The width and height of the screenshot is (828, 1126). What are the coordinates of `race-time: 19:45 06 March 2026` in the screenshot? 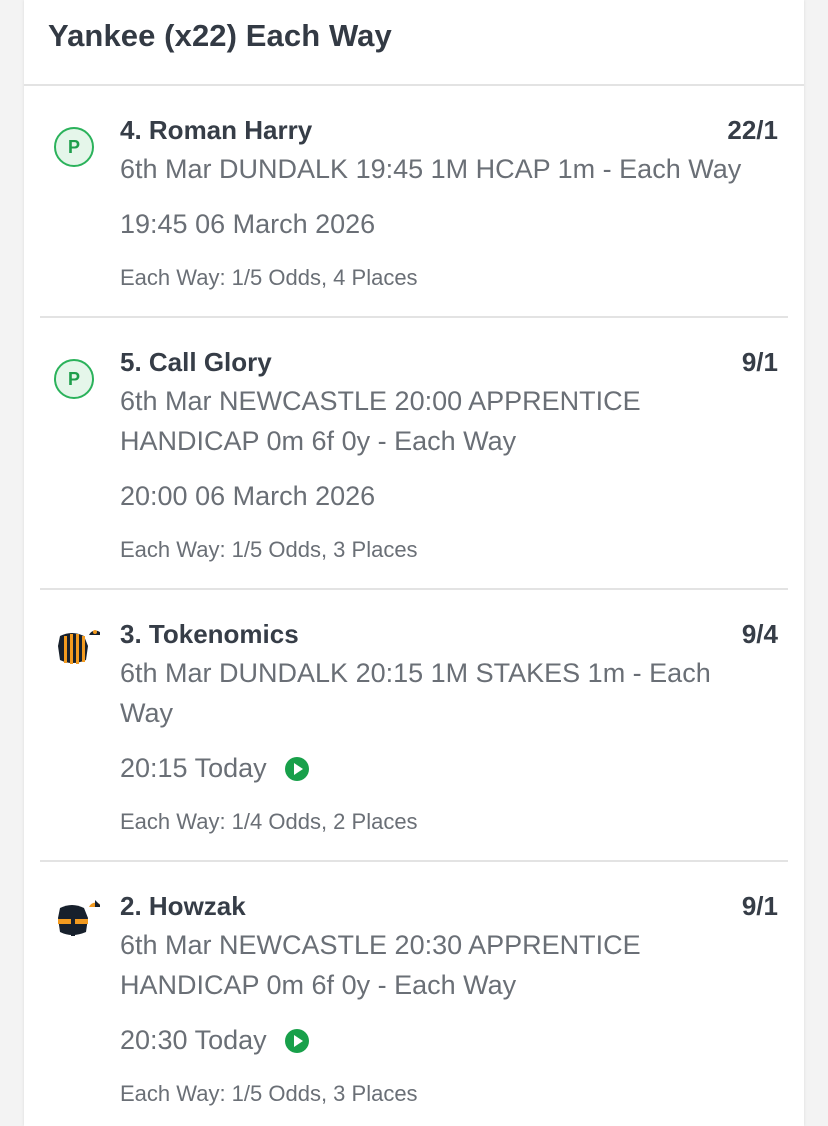 It's located at (247, 224).